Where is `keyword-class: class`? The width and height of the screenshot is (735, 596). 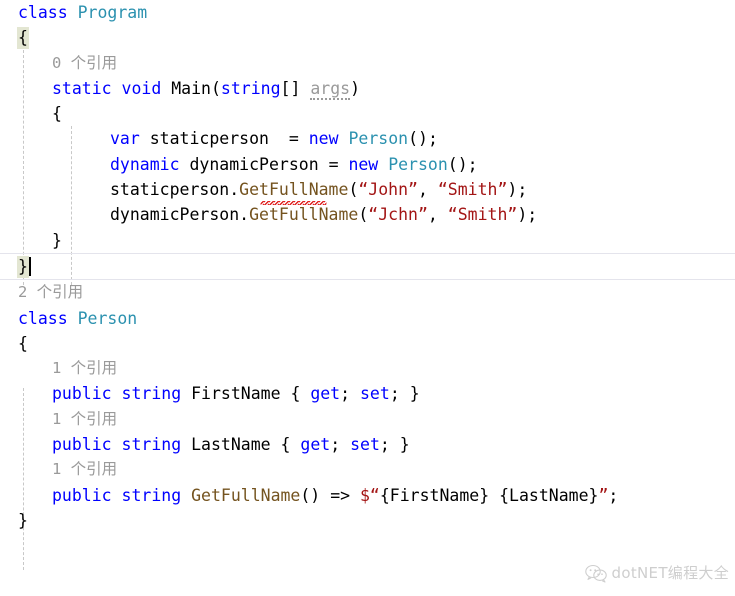 keyword-class: class is located at coordinates (43, 318).